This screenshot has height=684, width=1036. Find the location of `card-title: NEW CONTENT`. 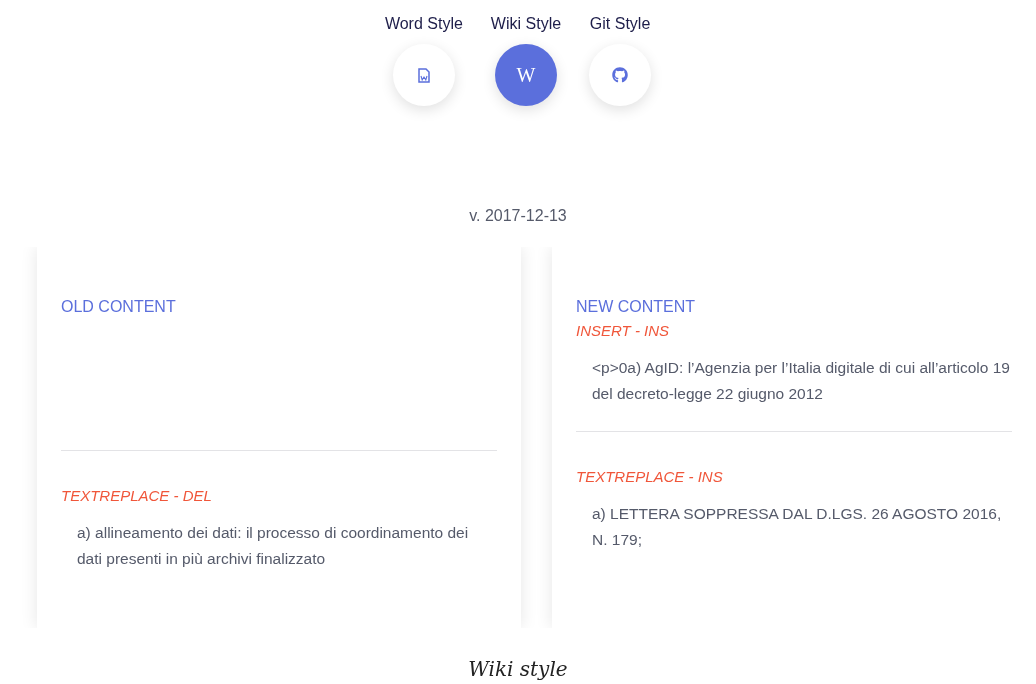

card-title: NEW CONTENT is located at coordinates (636, 307).